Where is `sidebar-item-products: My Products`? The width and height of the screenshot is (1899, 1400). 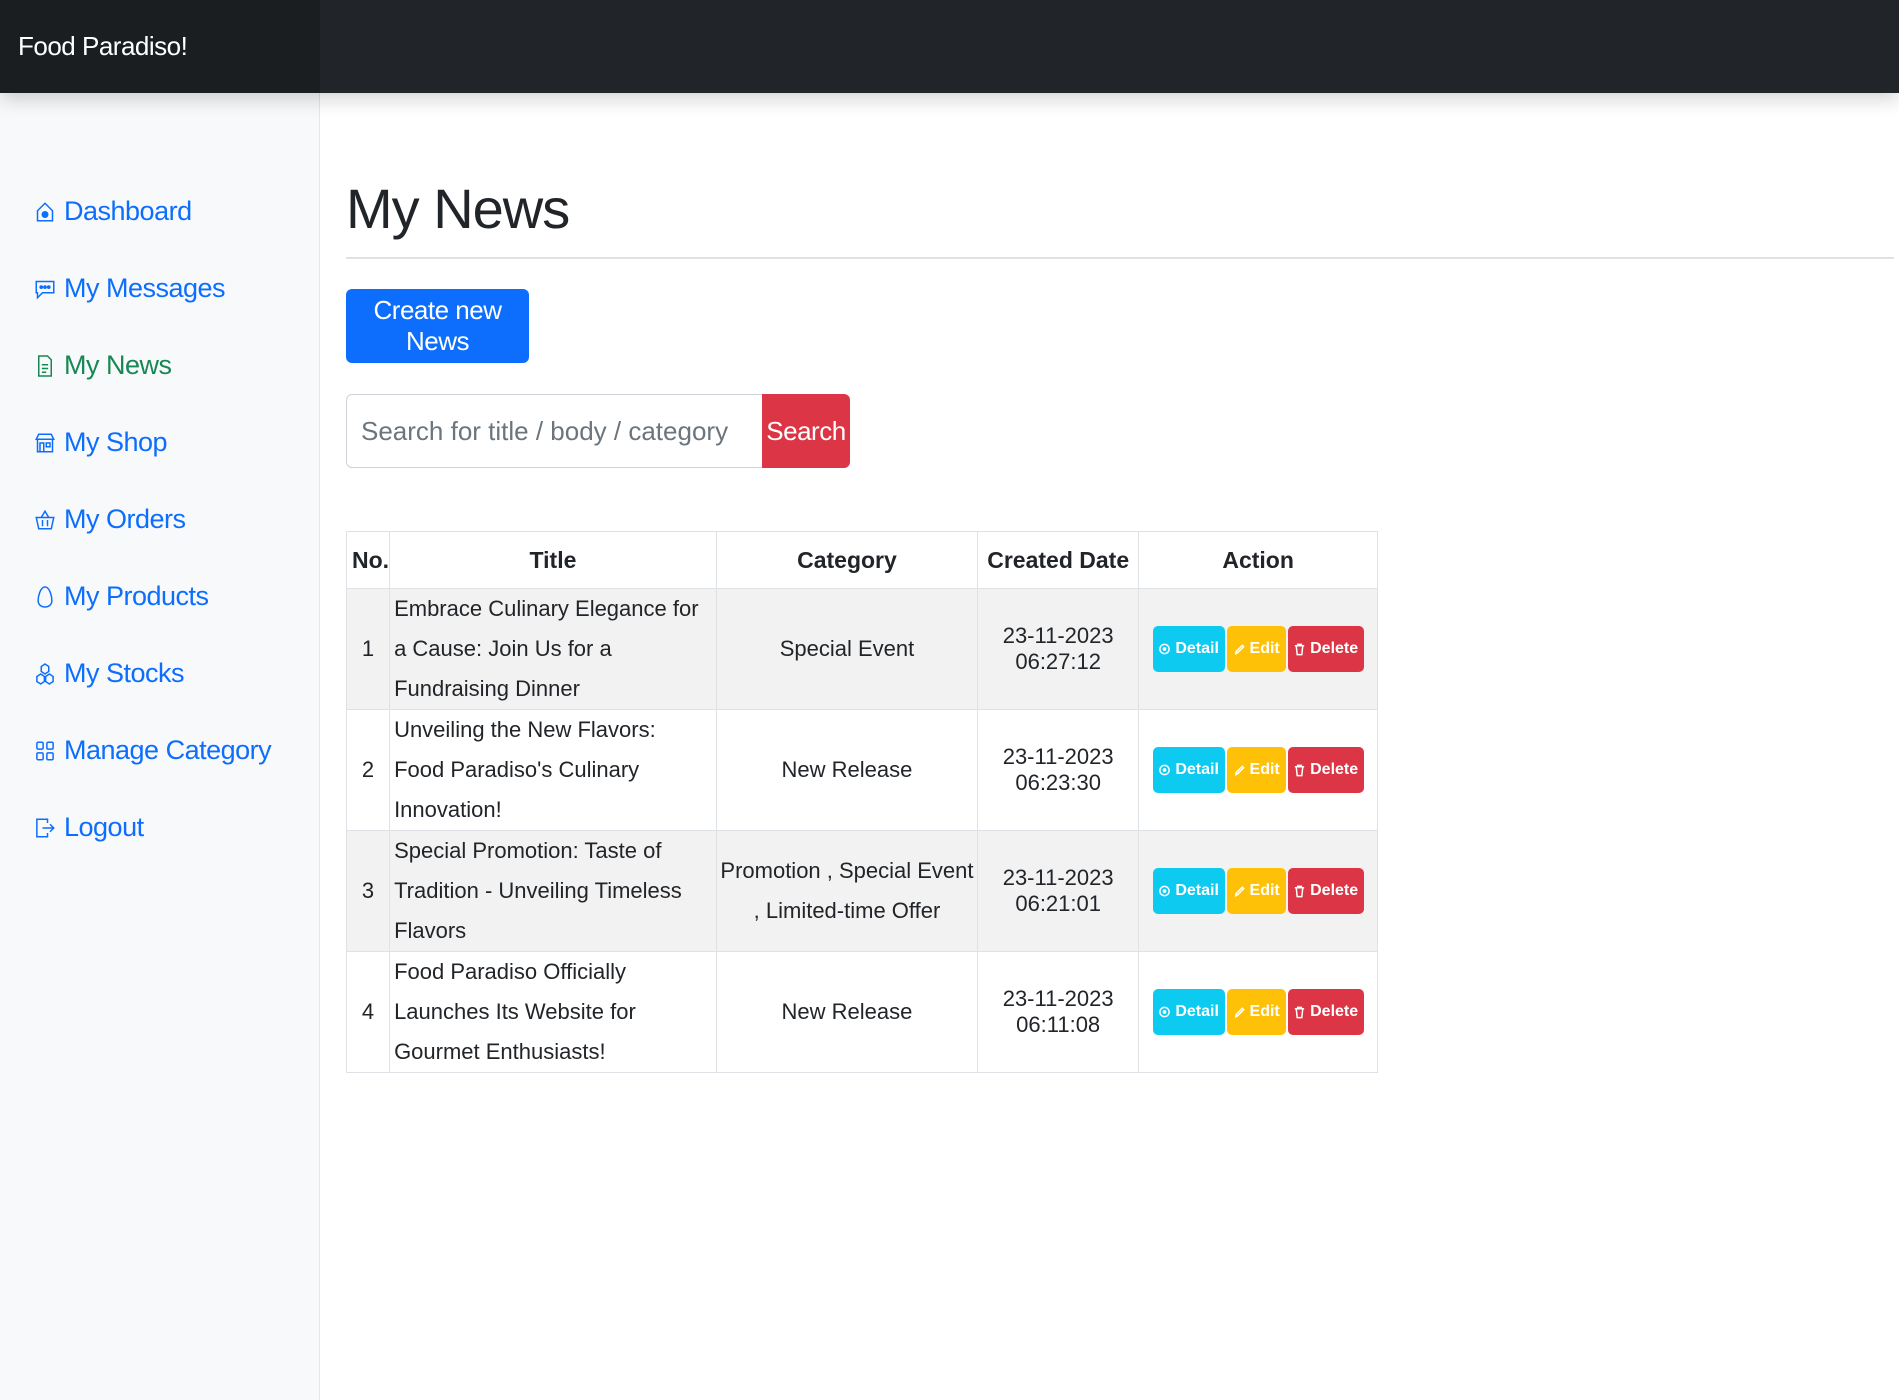 sidebar-item-products: My Products is located at coordinates (159, 596).